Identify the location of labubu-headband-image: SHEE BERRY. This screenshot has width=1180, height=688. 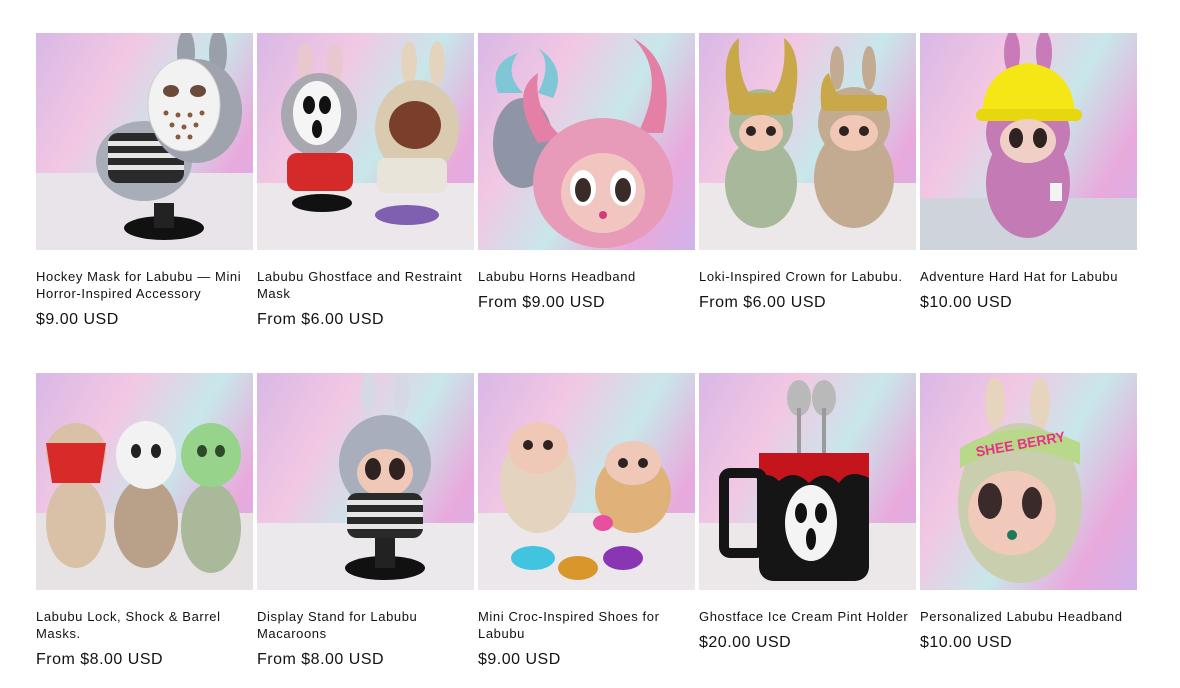
(1020, 480).